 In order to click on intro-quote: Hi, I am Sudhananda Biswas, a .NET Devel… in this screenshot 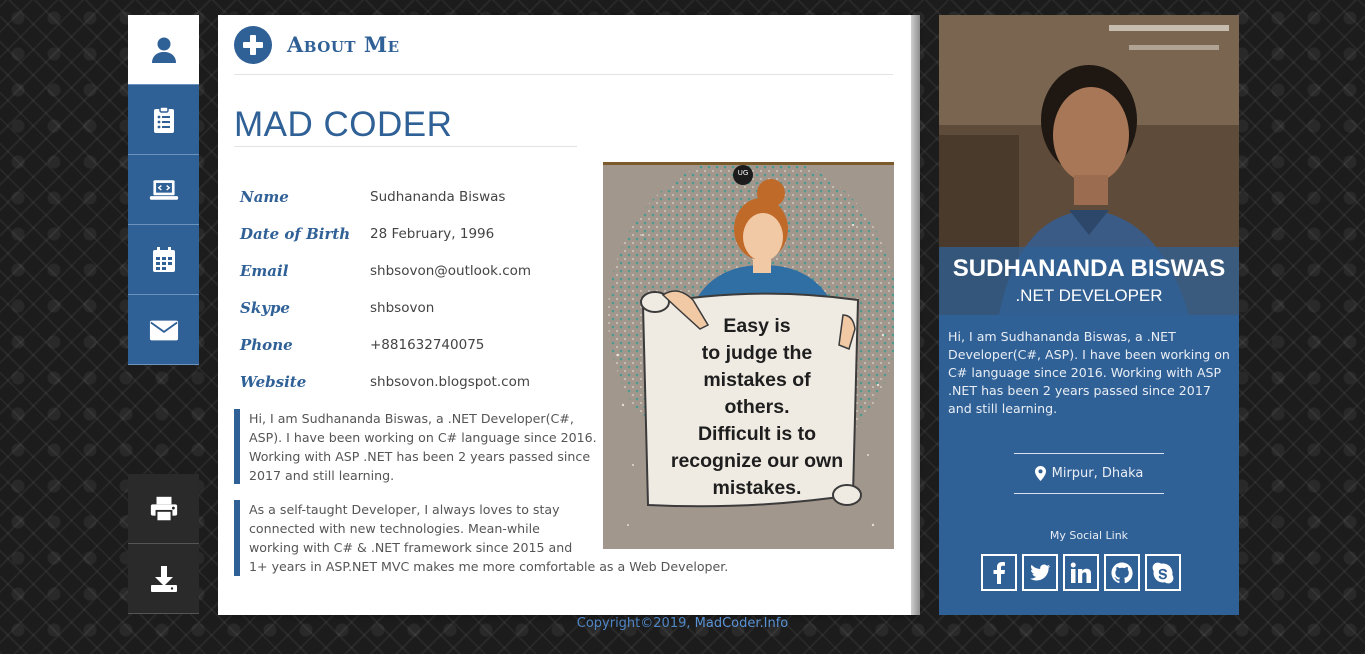, I will do `click(416, 446)`.